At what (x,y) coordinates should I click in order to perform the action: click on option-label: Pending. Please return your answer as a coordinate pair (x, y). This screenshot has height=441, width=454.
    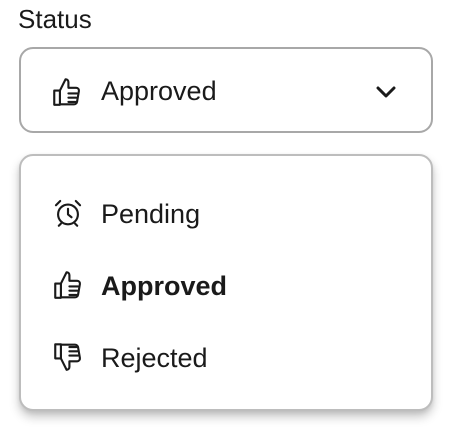
    Looking at the image, I should click on (151, 214).